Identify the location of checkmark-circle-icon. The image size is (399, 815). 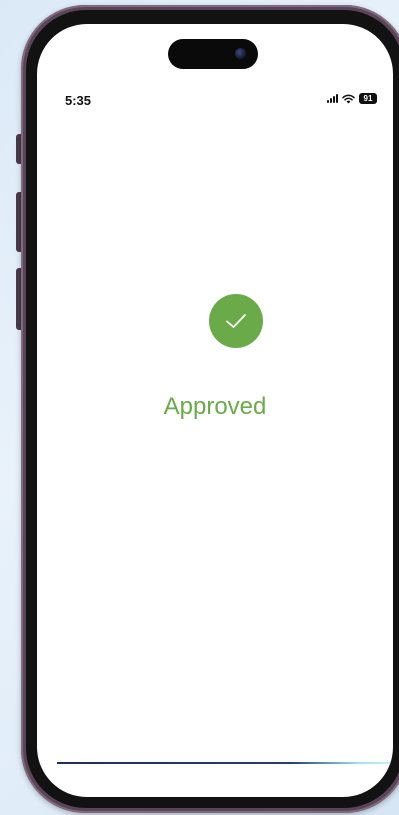
(236, 321).